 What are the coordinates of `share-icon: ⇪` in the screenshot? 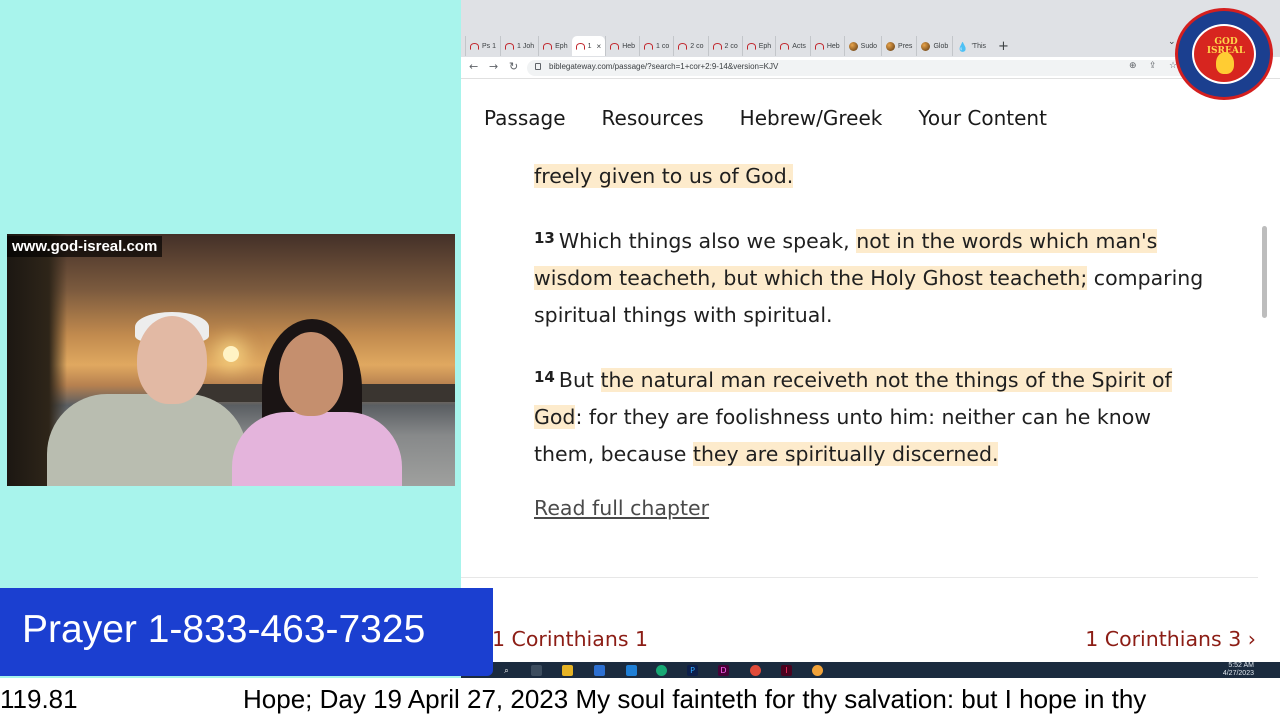 It's located at (1153, 66).